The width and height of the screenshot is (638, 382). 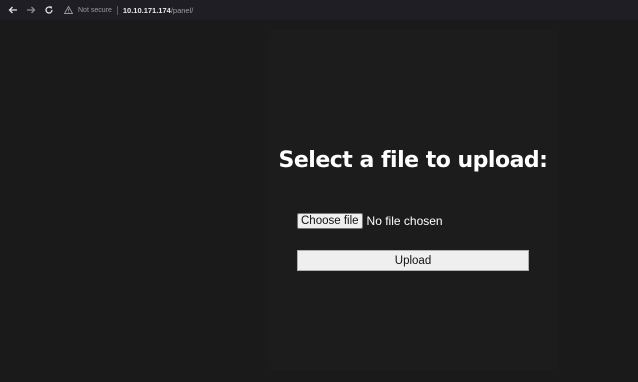 What do you see at coordinates (146, 10) in the screenshot?
I see `url-host: 10.10.171.174` at bounding box center [146, 10].